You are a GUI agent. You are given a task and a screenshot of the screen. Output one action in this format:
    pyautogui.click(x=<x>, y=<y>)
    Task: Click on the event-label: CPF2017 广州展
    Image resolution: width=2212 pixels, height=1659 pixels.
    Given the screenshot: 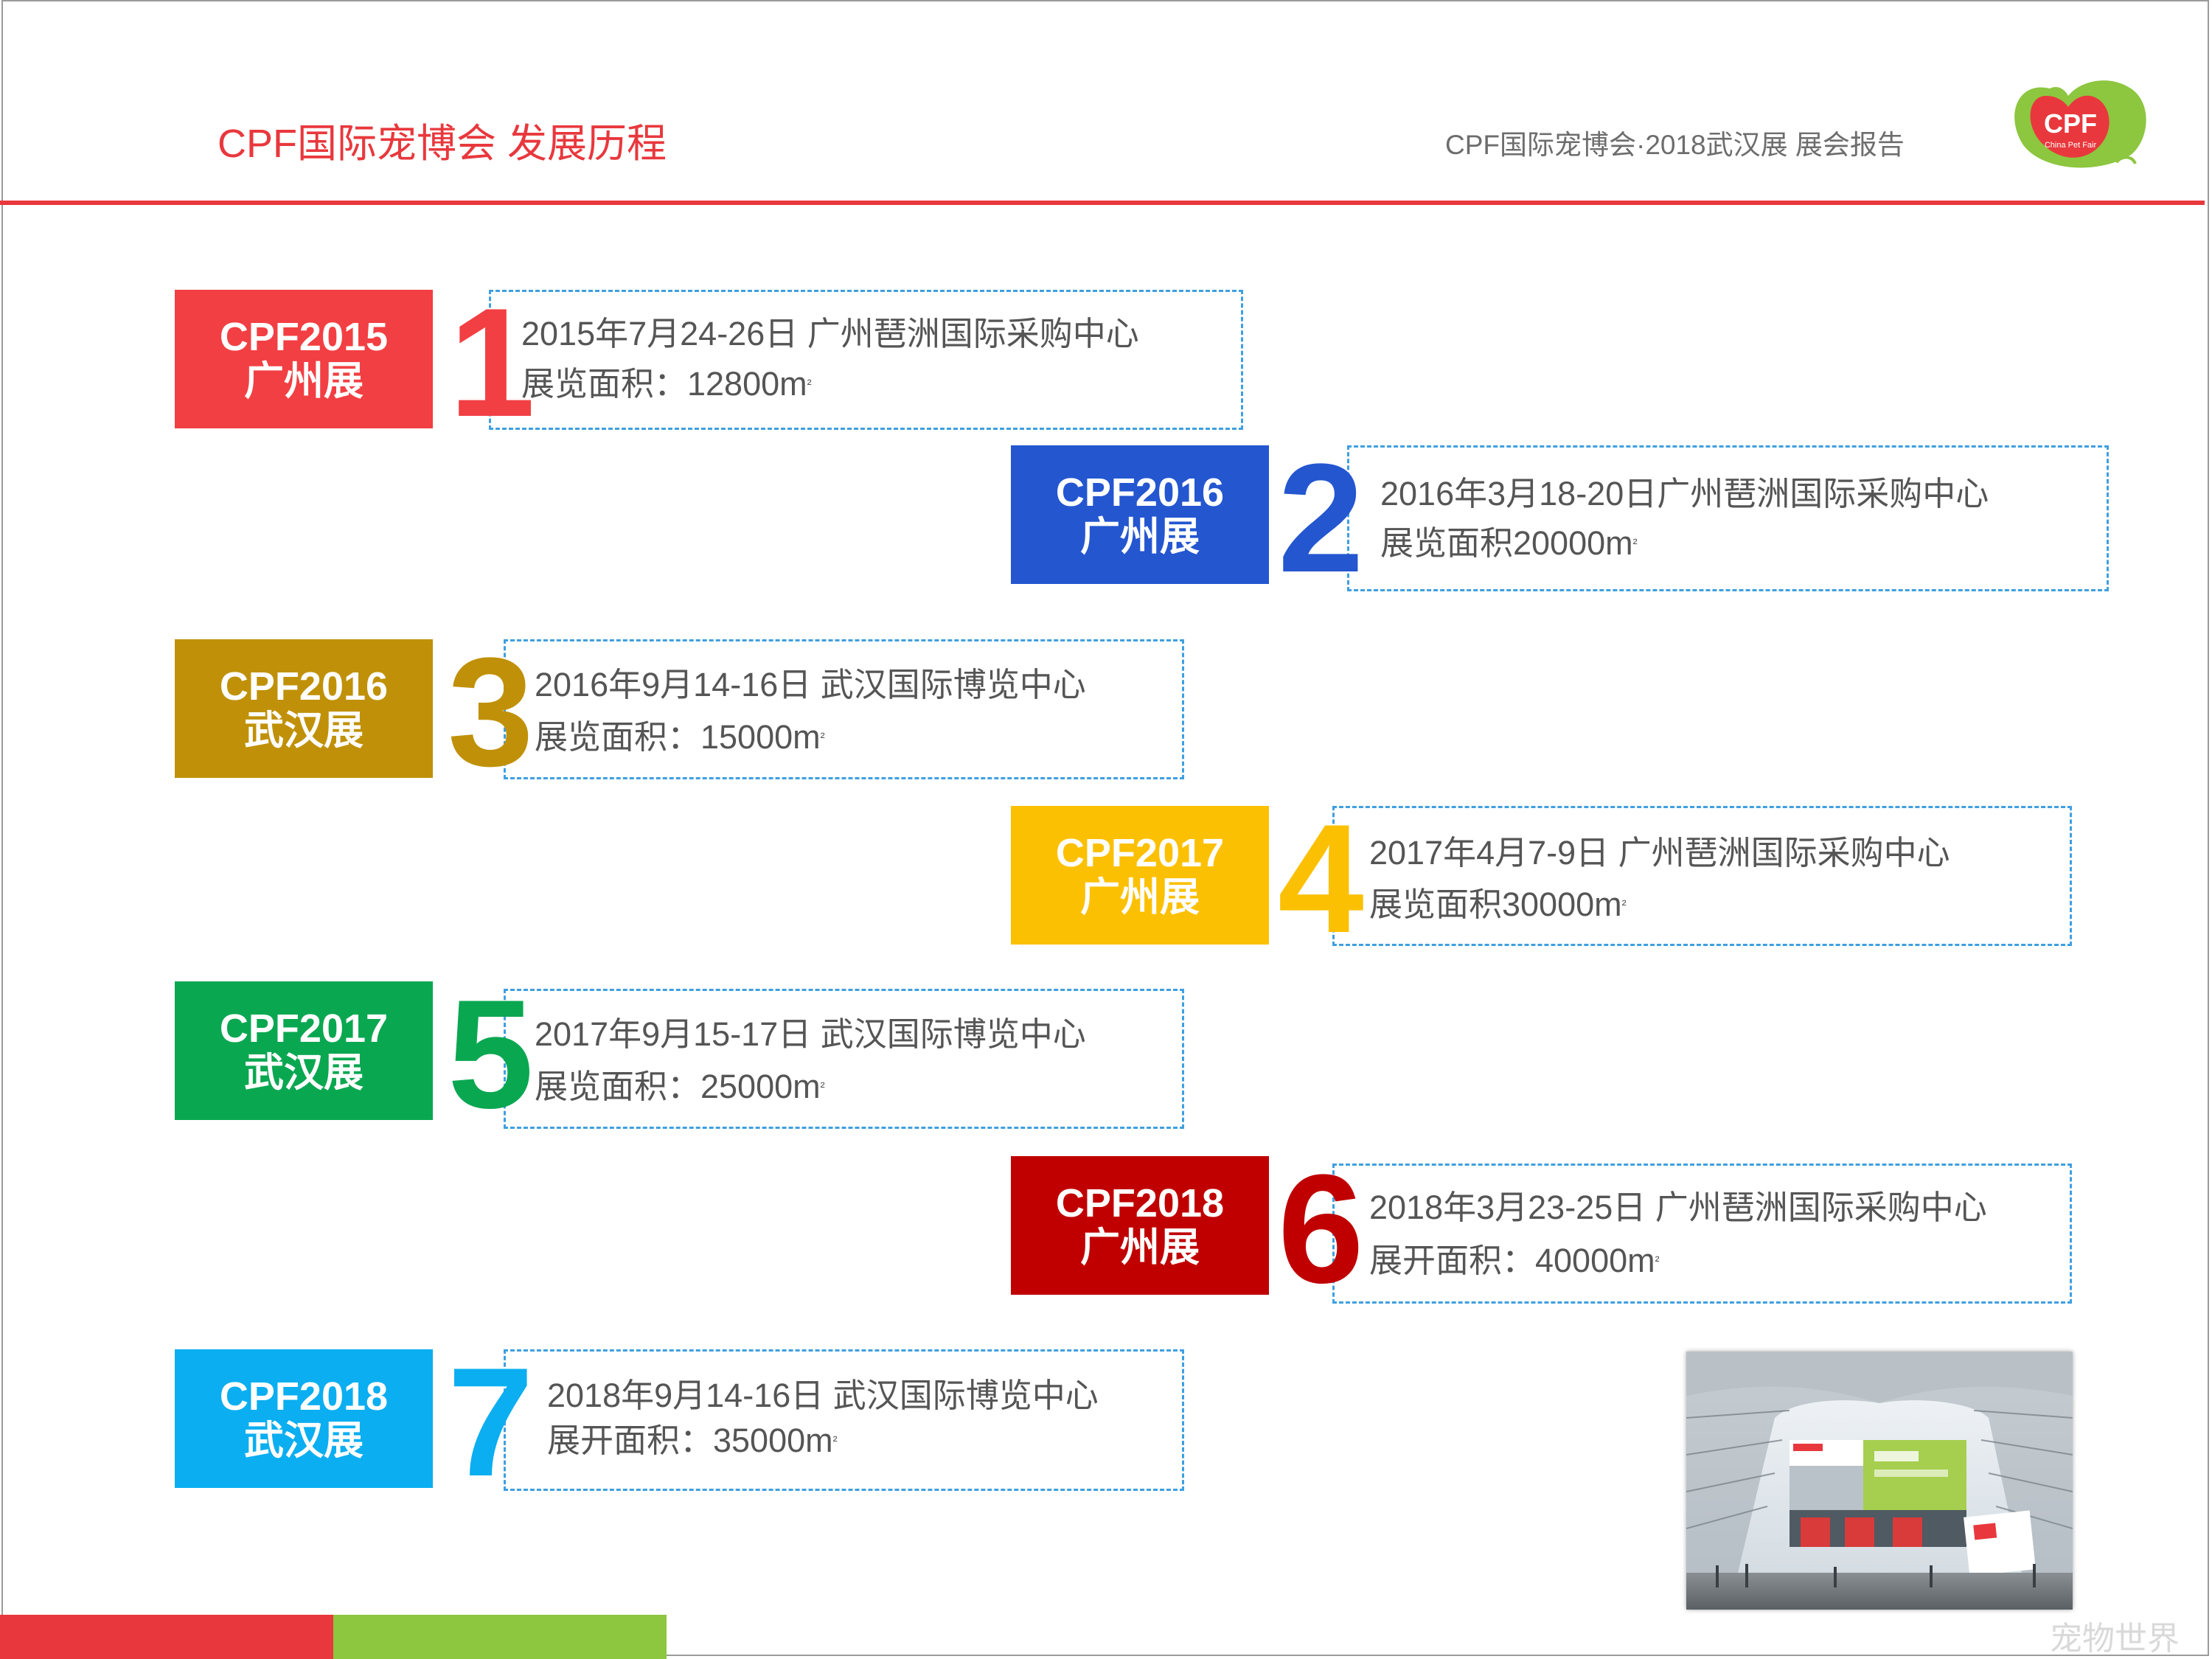 What is the action you would take?
    pyautogui.click(x=1140, y=875)
    